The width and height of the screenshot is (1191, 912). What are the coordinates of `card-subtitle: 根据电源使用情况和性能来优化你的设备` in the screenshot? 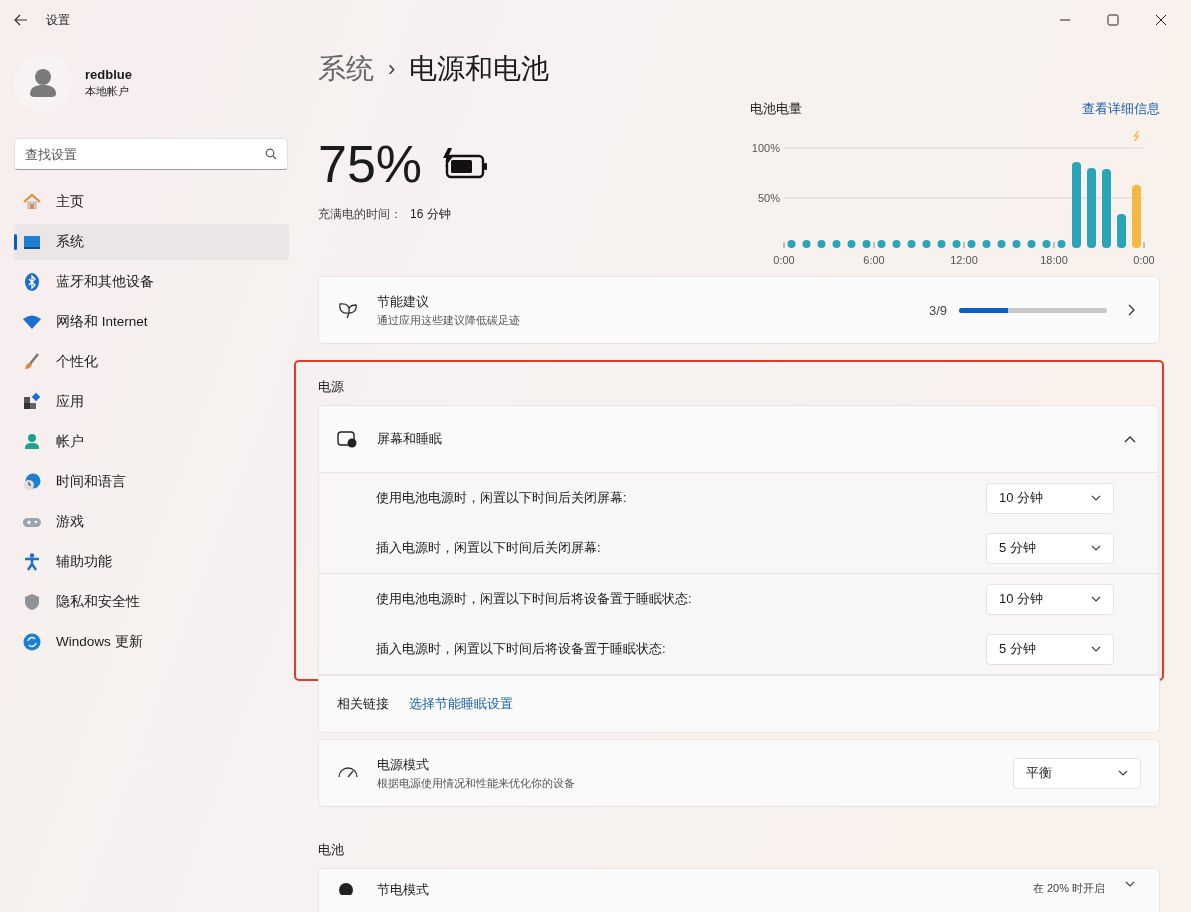 It's located at (476, 783).